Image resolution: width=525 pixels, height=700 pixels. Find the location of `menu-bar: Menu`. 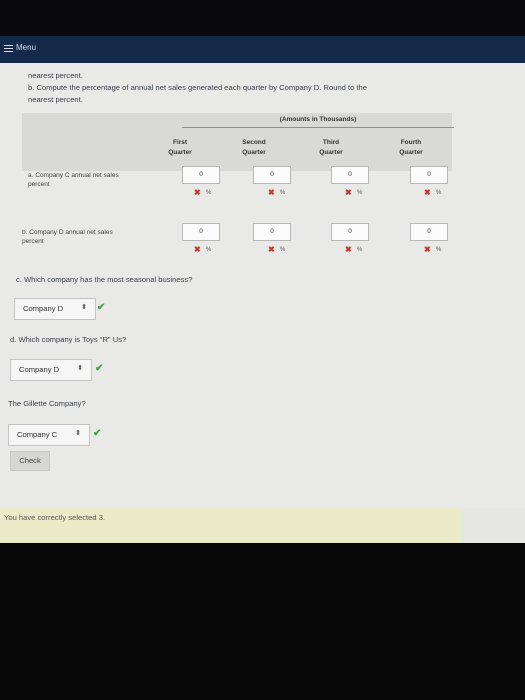

menu-bar: Menu is located at coordinates (262, 49).